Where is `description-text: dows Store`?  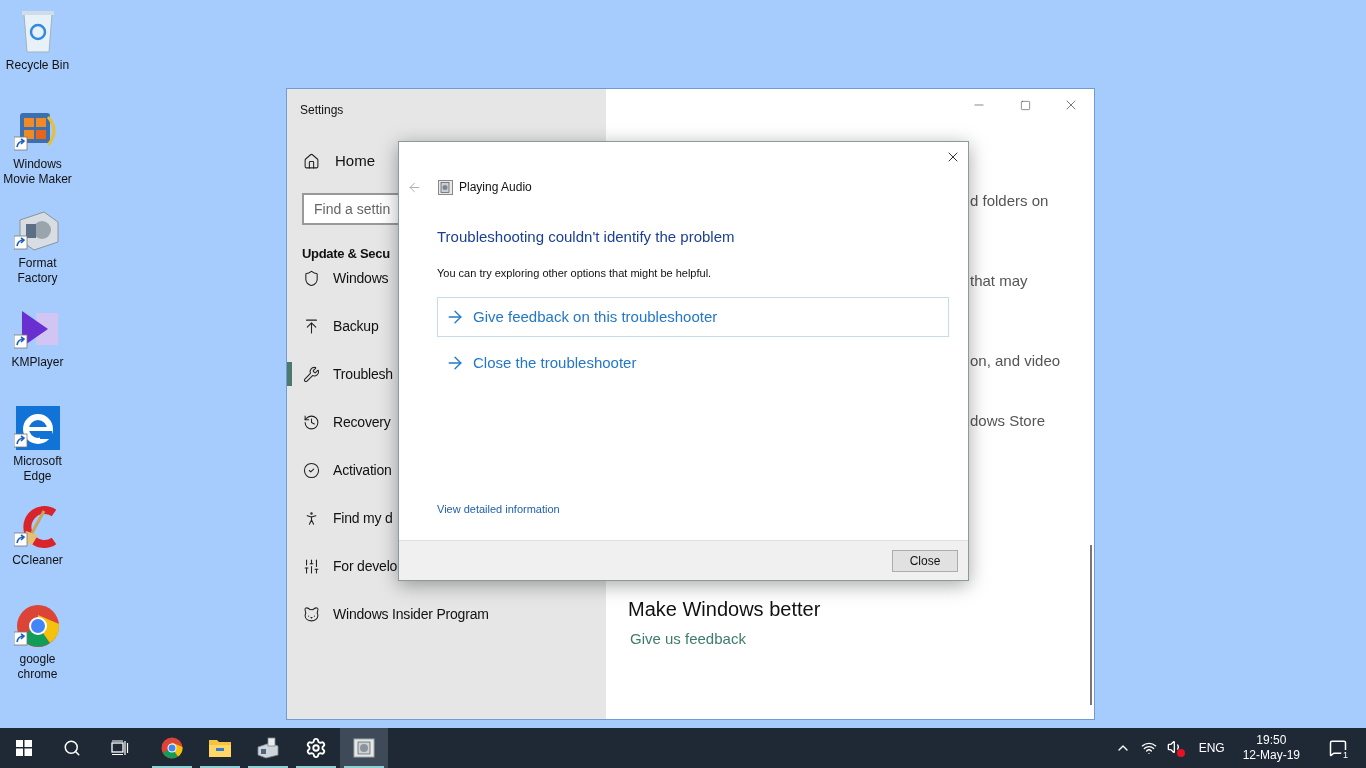 description-text: dows Store is located at coordinates (1008, 421).